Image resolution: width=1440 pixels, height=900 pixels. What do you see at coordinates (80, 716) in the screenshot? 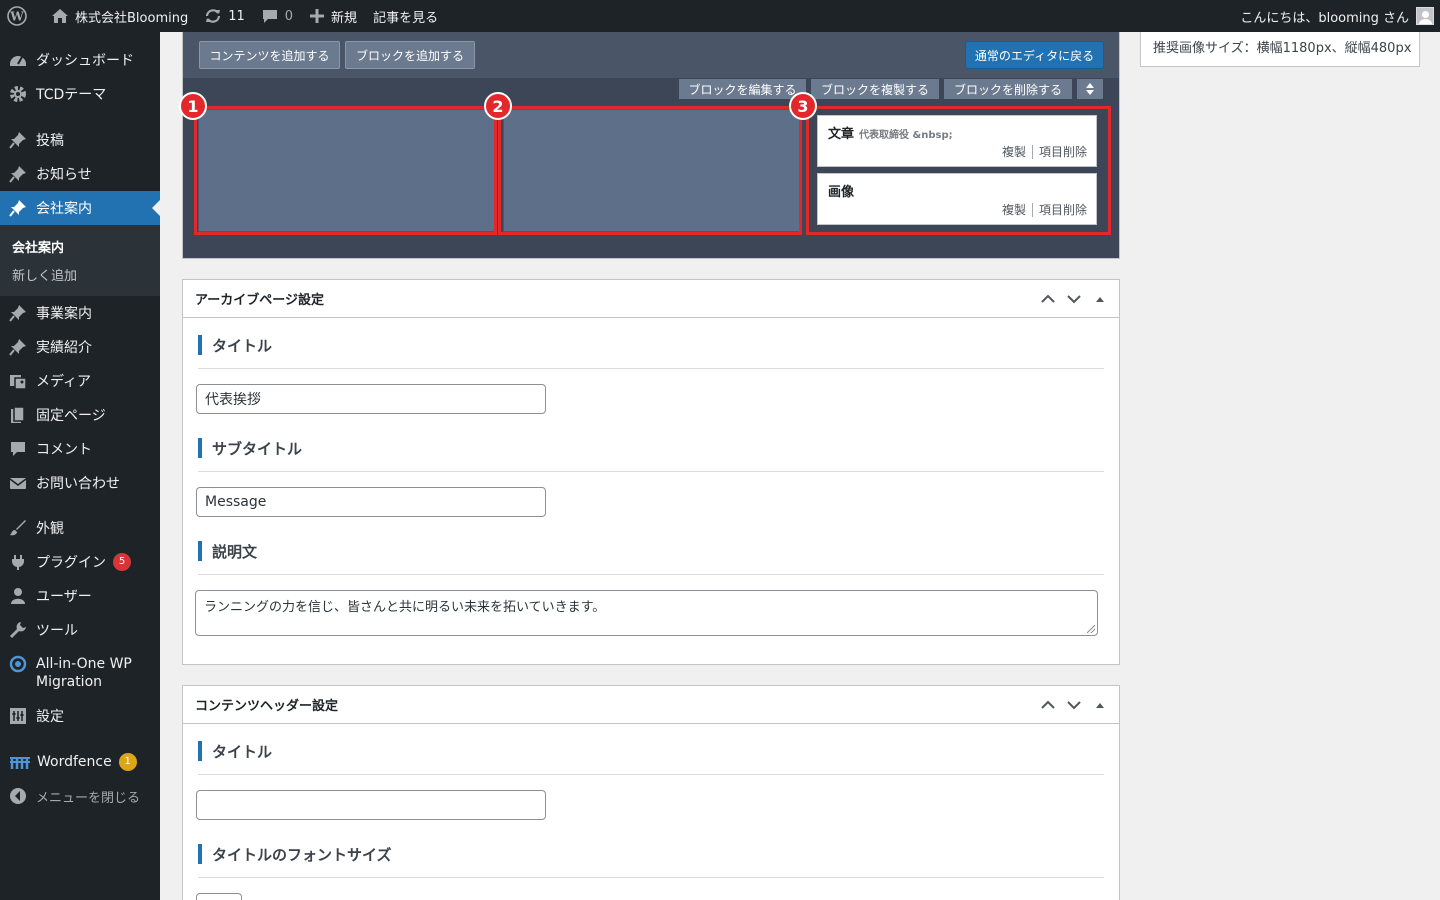
I see `sidebar-item-settings: 設定` at bounding box center [80, 716].